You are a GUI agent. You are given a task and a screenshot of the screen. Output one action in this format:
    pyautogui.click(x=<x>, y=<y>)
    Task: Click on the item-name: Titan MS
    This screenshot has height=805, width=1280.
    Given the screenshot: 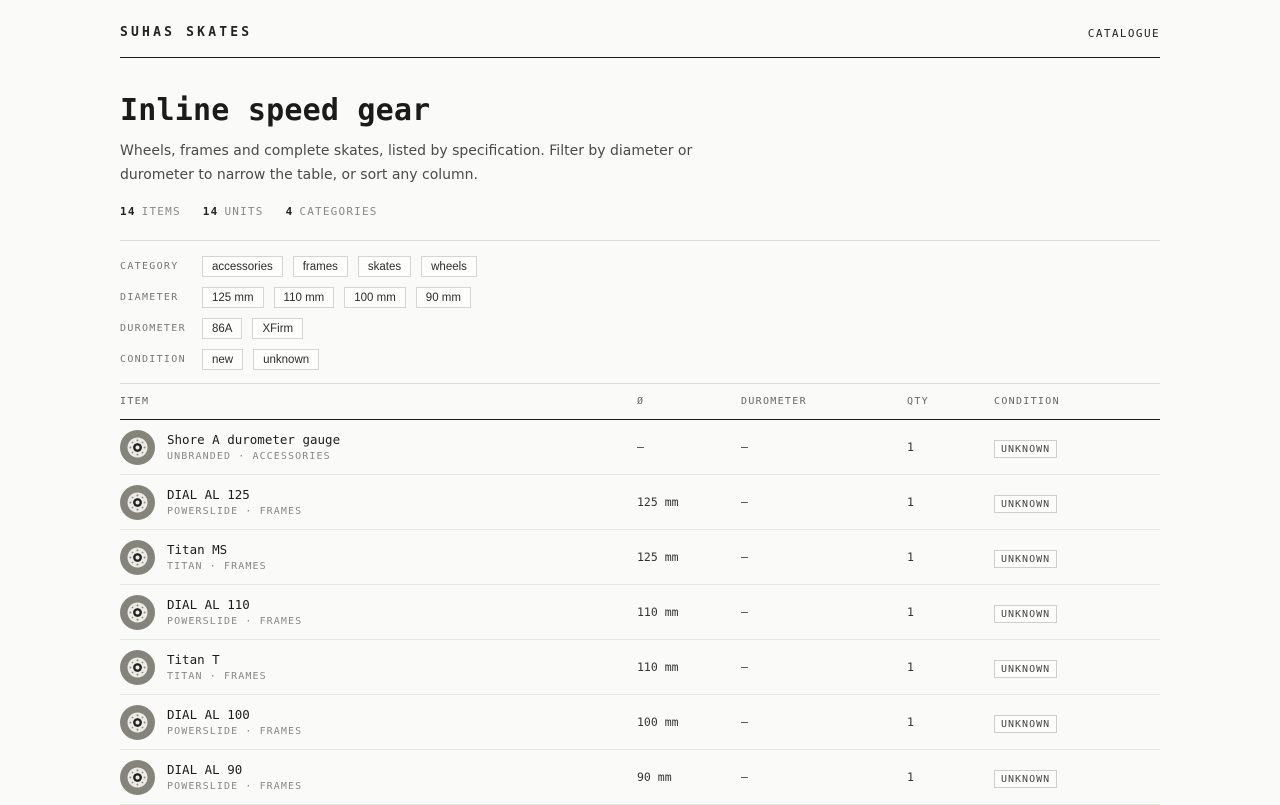 What is the action you would take?
    pyautogui.click(x=197, y=549)
    